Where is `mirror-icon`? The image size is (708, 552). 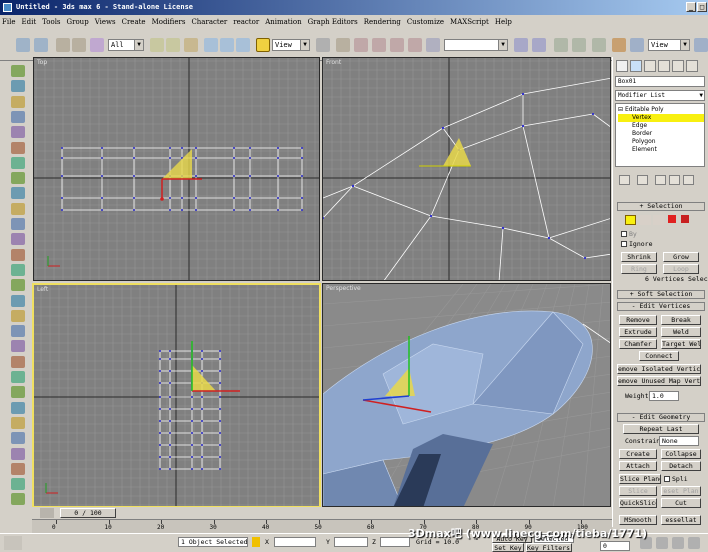
mirror-icon is located at coordinates (521, 45).